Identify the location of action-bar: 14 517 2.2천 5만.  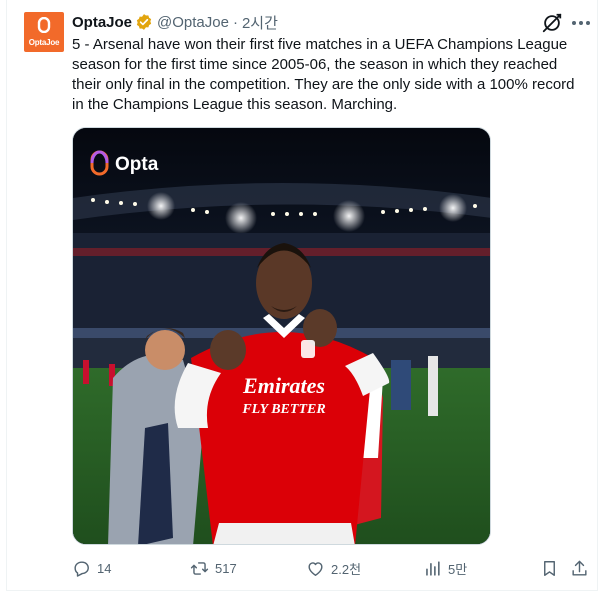
(332, 568).